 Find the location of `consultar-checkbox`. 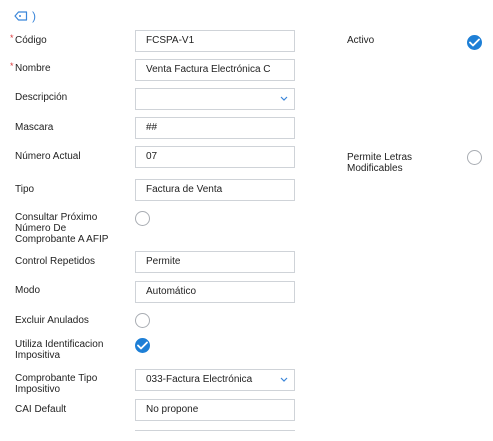

consultar-checkbox is located at coordinates (142, 218).